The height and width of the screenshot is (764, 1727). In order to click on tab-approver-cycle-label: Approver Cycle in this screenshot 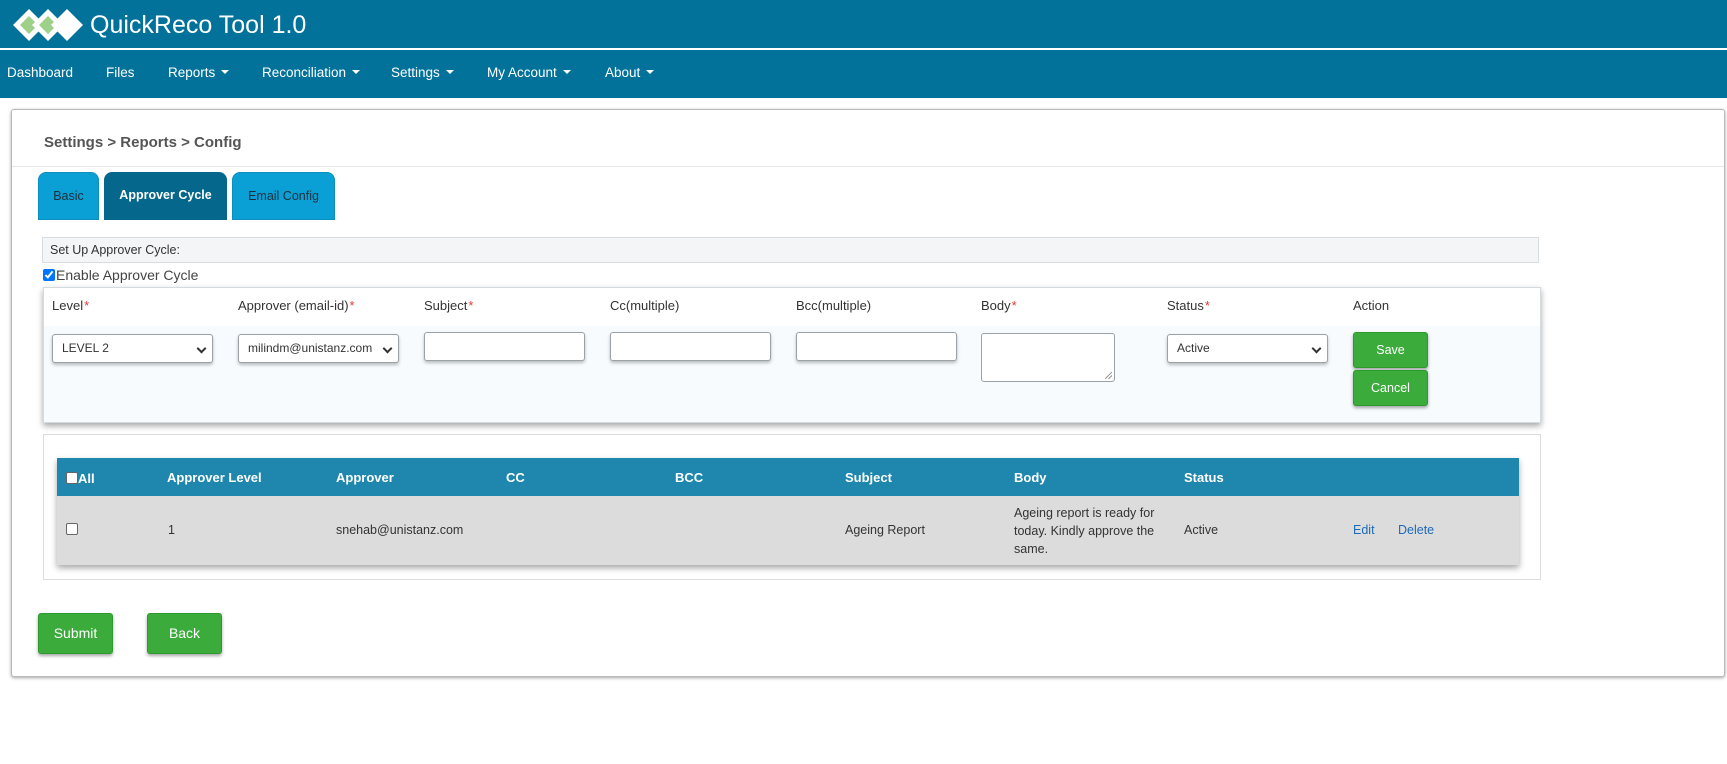, I will do `click(165, 195)`.